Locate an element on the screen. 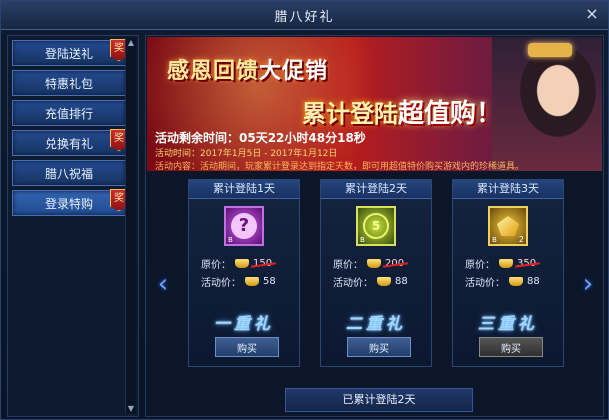 The height and width of the screenshot is (420, 609). event-period: 活动时间：2017年1月5日 - 2017年1月12日 is located at coordinates (246, 154).